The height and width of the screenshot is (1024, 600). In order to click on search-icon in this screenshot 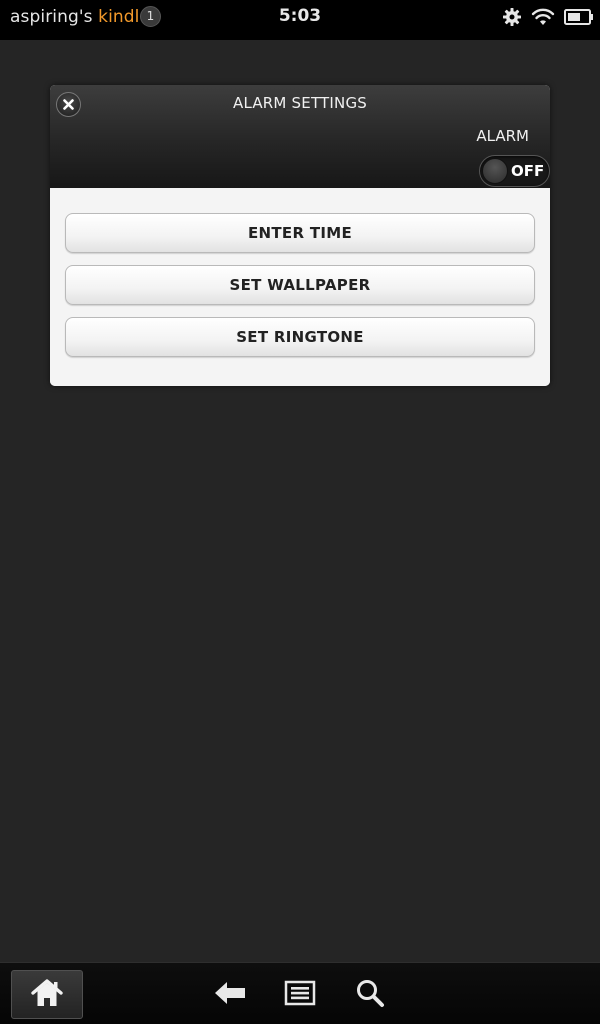, I will do `click(370, 995)`.